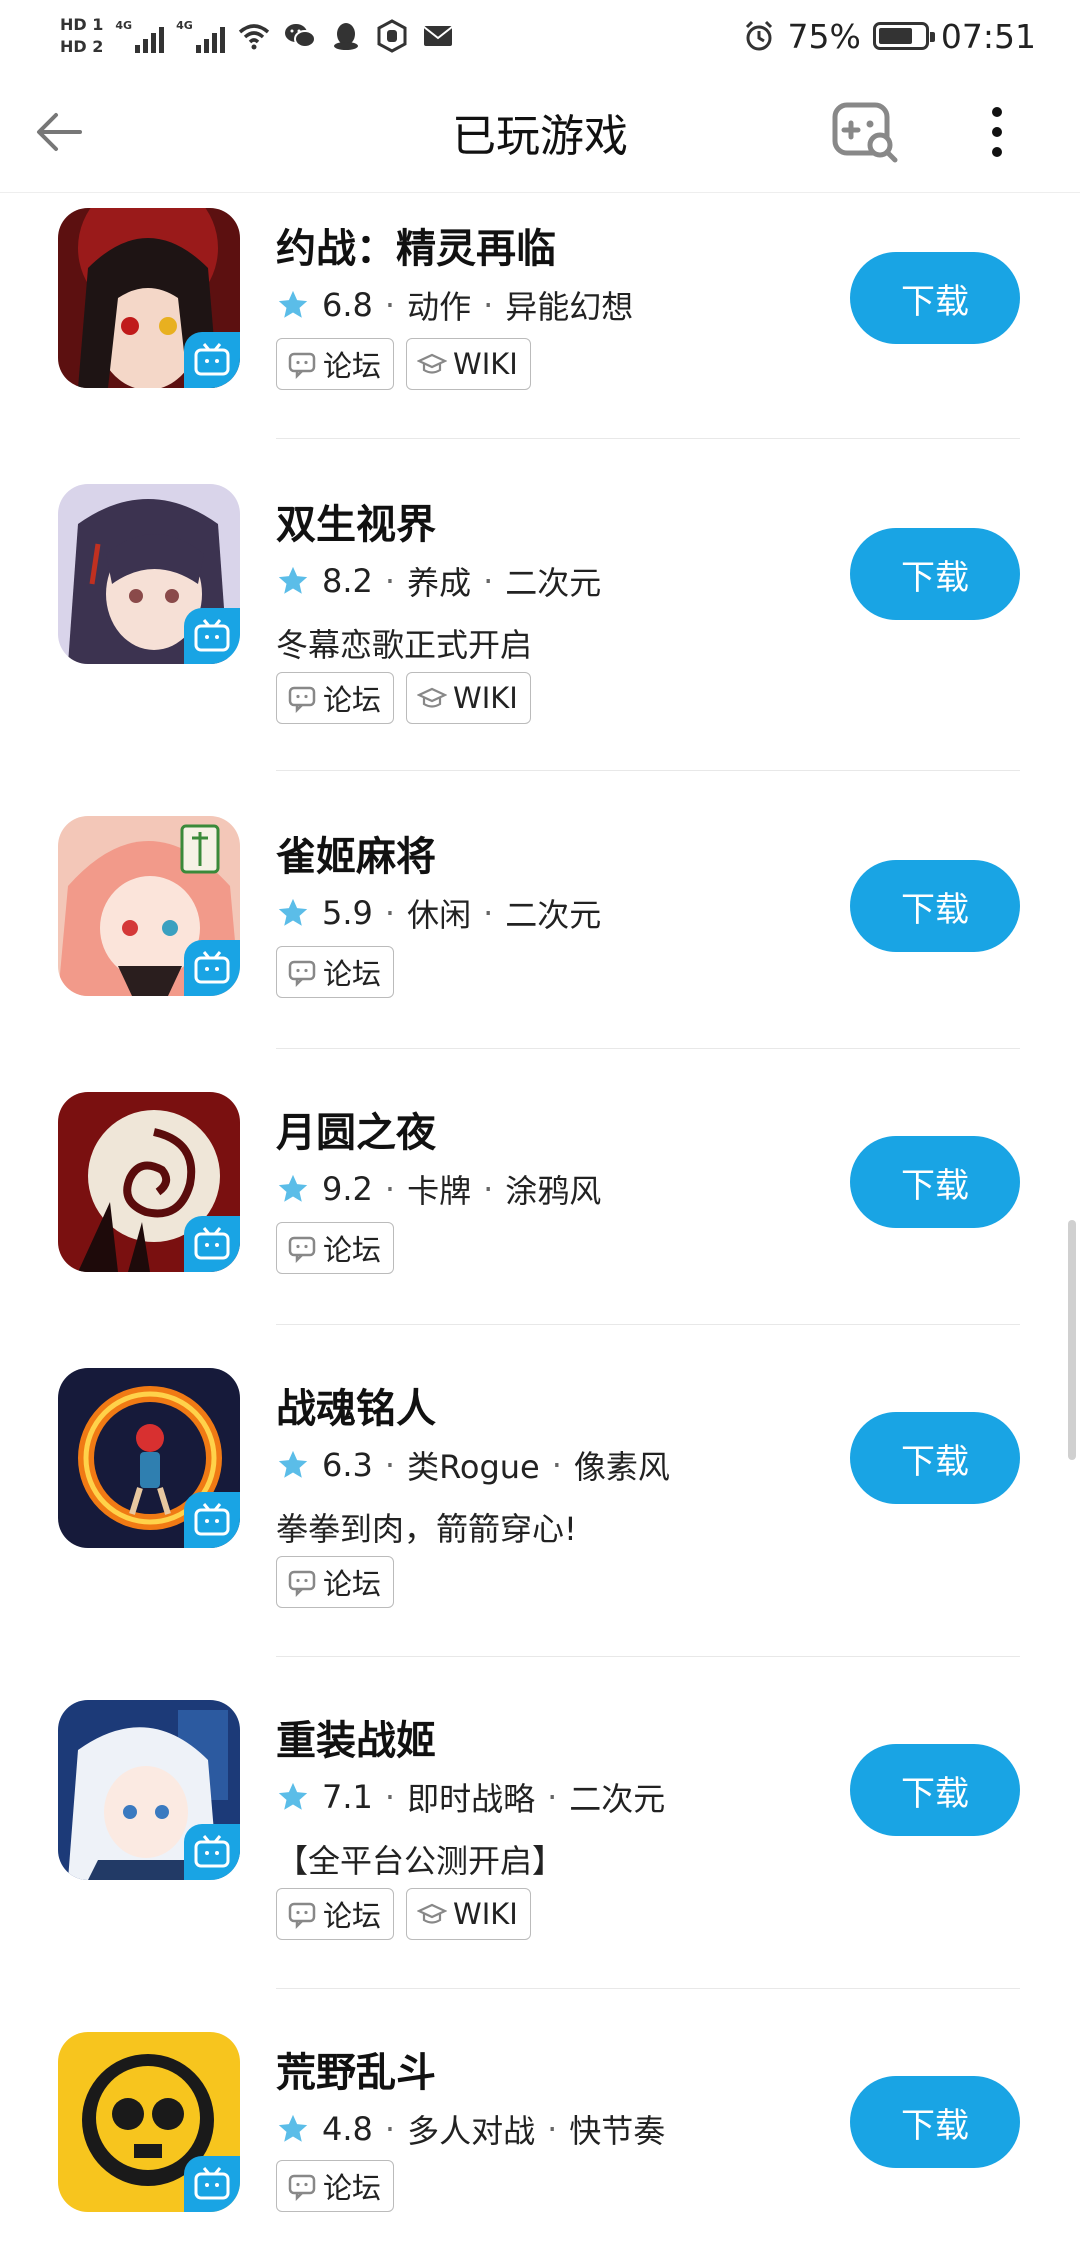 The image size is (1080, 2244). I want to click on rating: 4.8, so click(347, 2129).